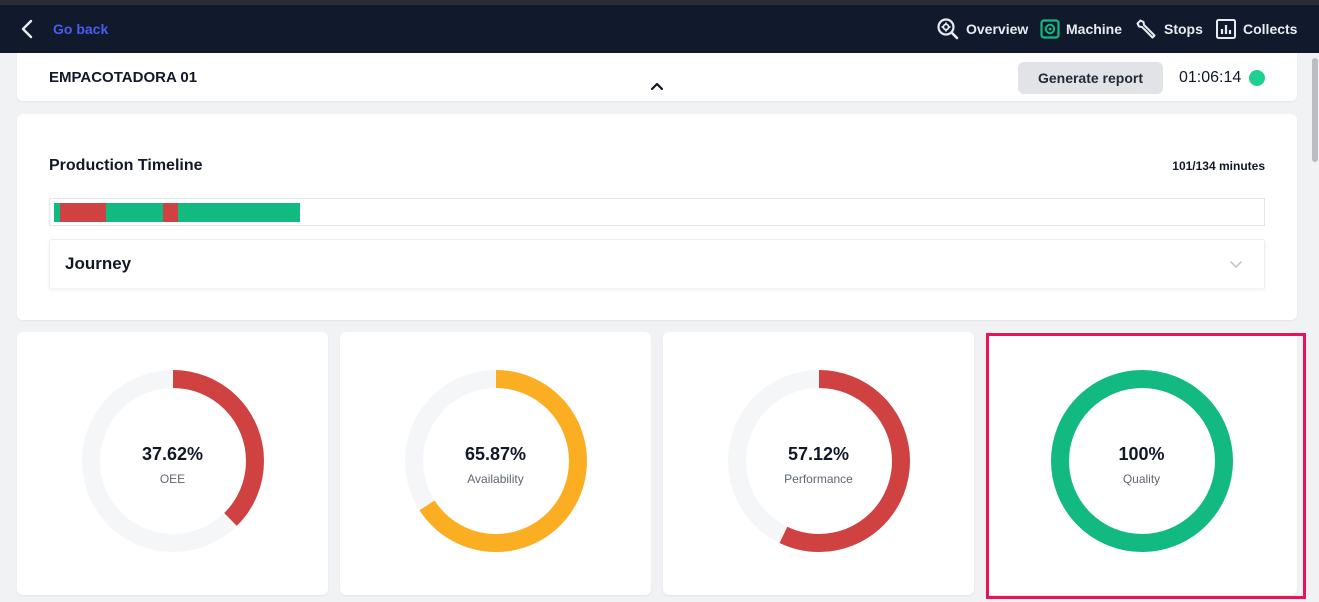  What do you see at coordinates (657, 86) in the screenshot?
I see `chevron-up-icon` at bounding box center [657, 86].